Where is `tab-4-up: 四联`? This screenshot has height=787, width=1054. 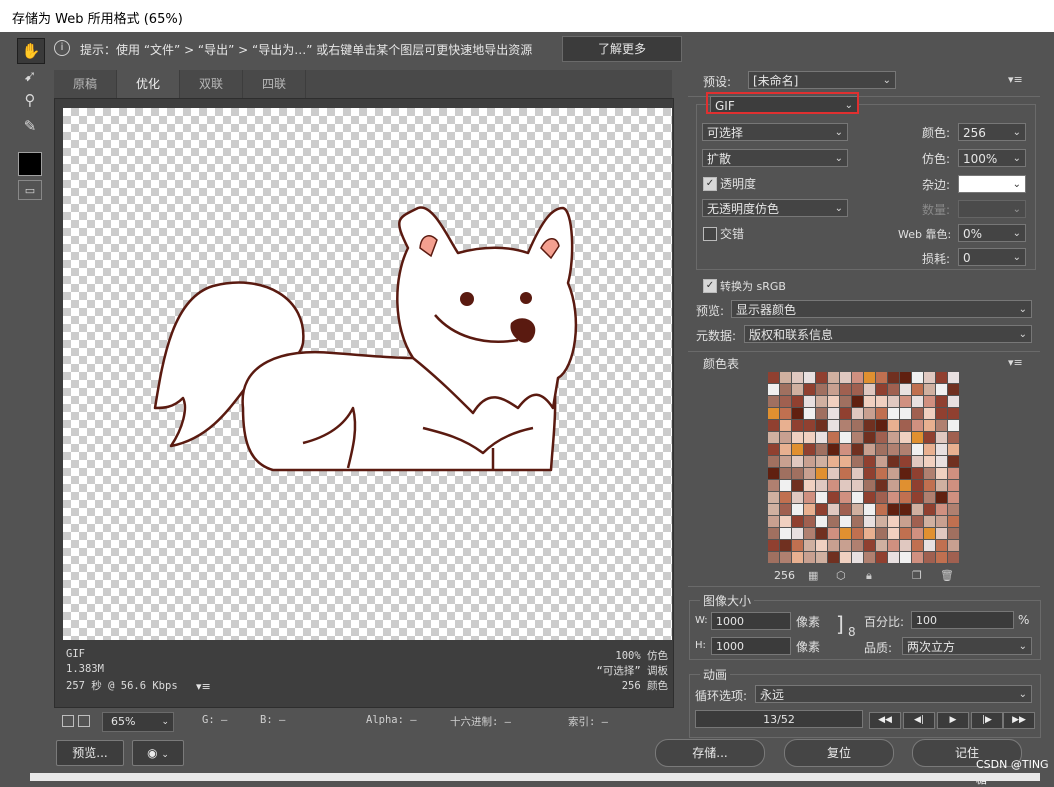 tab-4-up: 四联 is located at coordinates (274, 84).